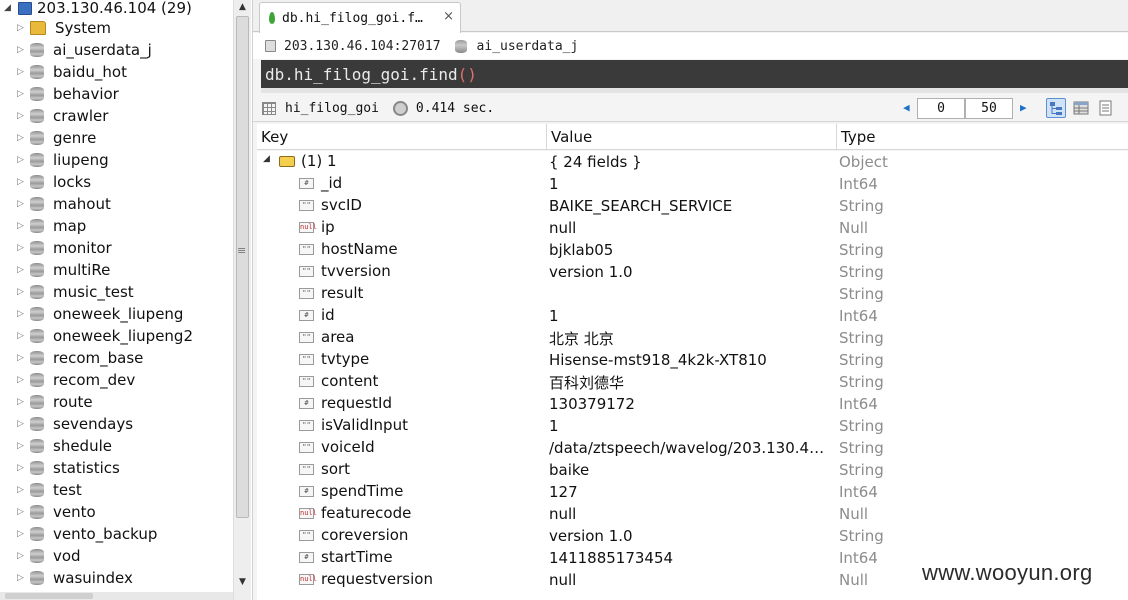  What do you see at coordinates (116, 248) in the screenshot?
I see `tree-item: ▷ monitor` at bounding box center [116, 248].